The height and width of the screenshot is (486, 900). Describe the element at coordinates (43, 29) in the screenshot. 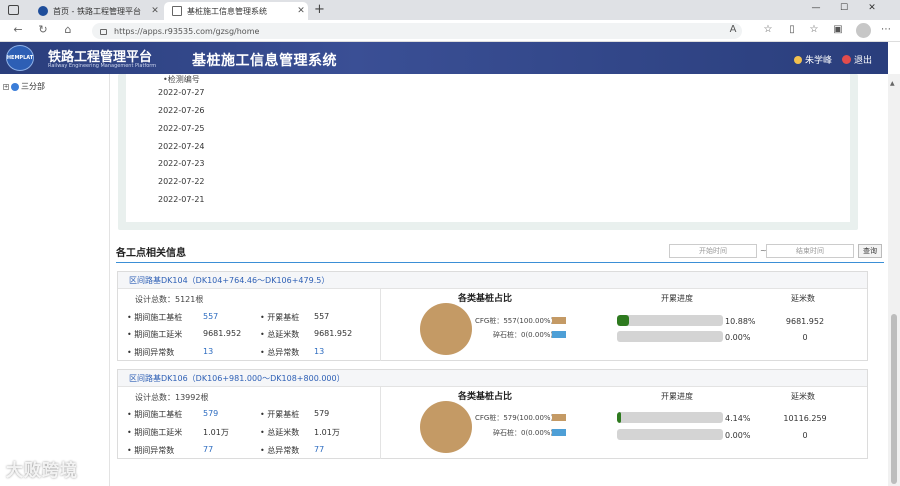

I see `refresh-icon: ↻` at that location.